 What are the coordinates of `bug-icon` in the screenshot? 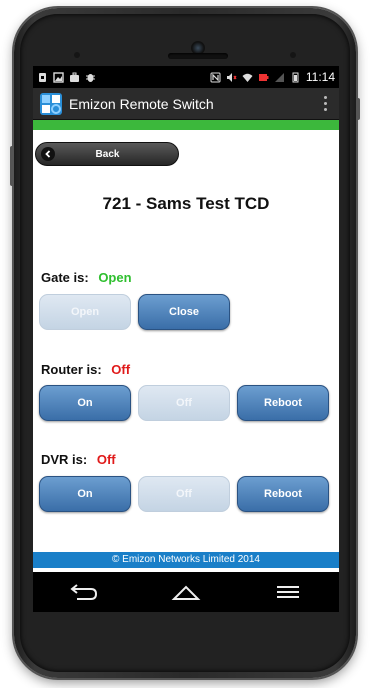 It's located at (90, 77).